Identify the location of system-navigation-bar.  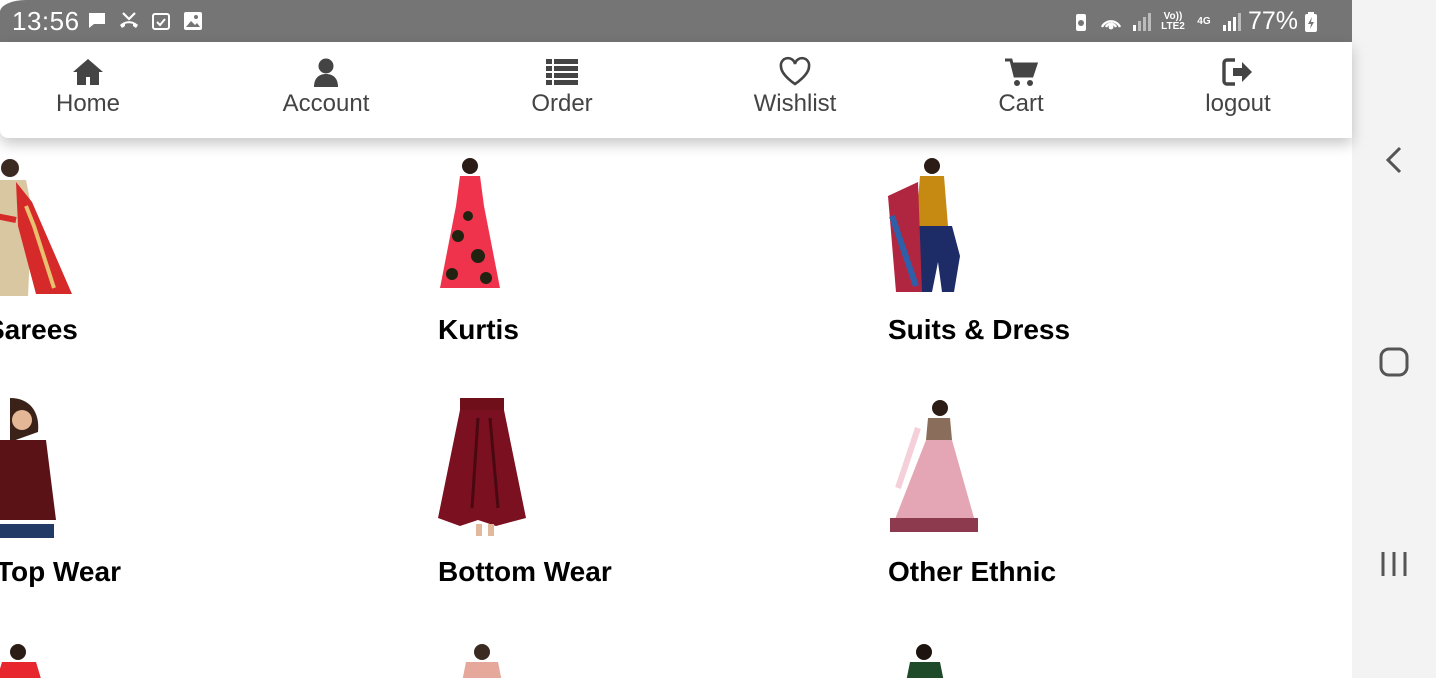
(1394, 339).